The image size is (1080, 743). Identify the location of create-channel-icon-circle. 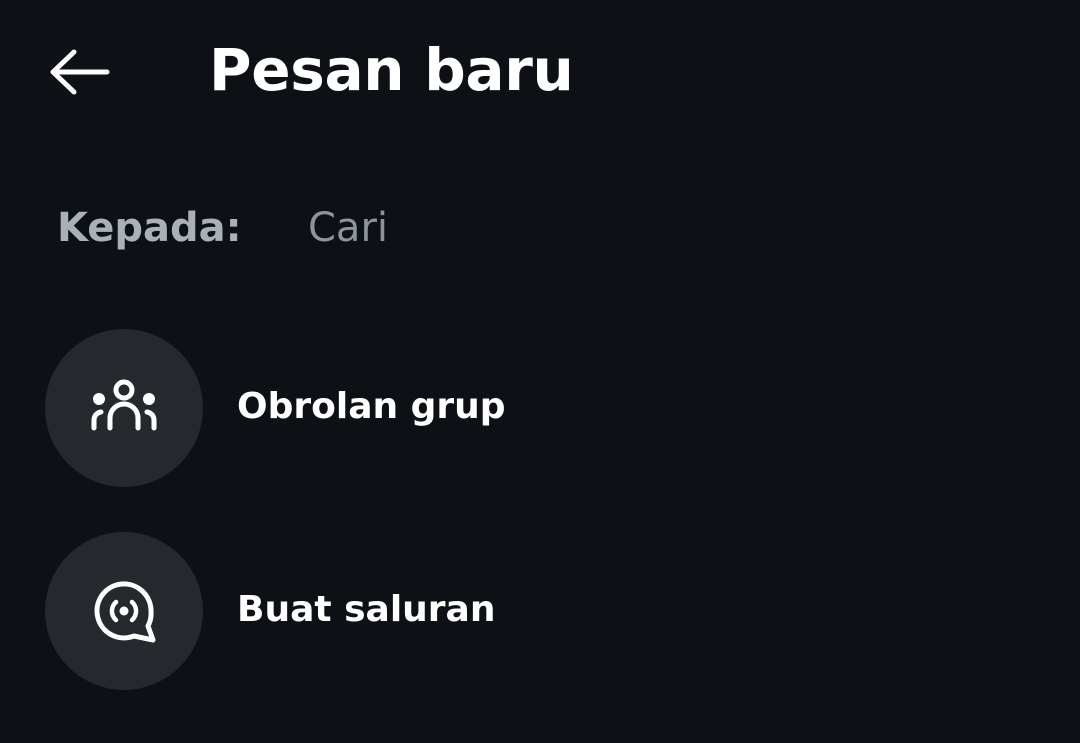
(124, 611).